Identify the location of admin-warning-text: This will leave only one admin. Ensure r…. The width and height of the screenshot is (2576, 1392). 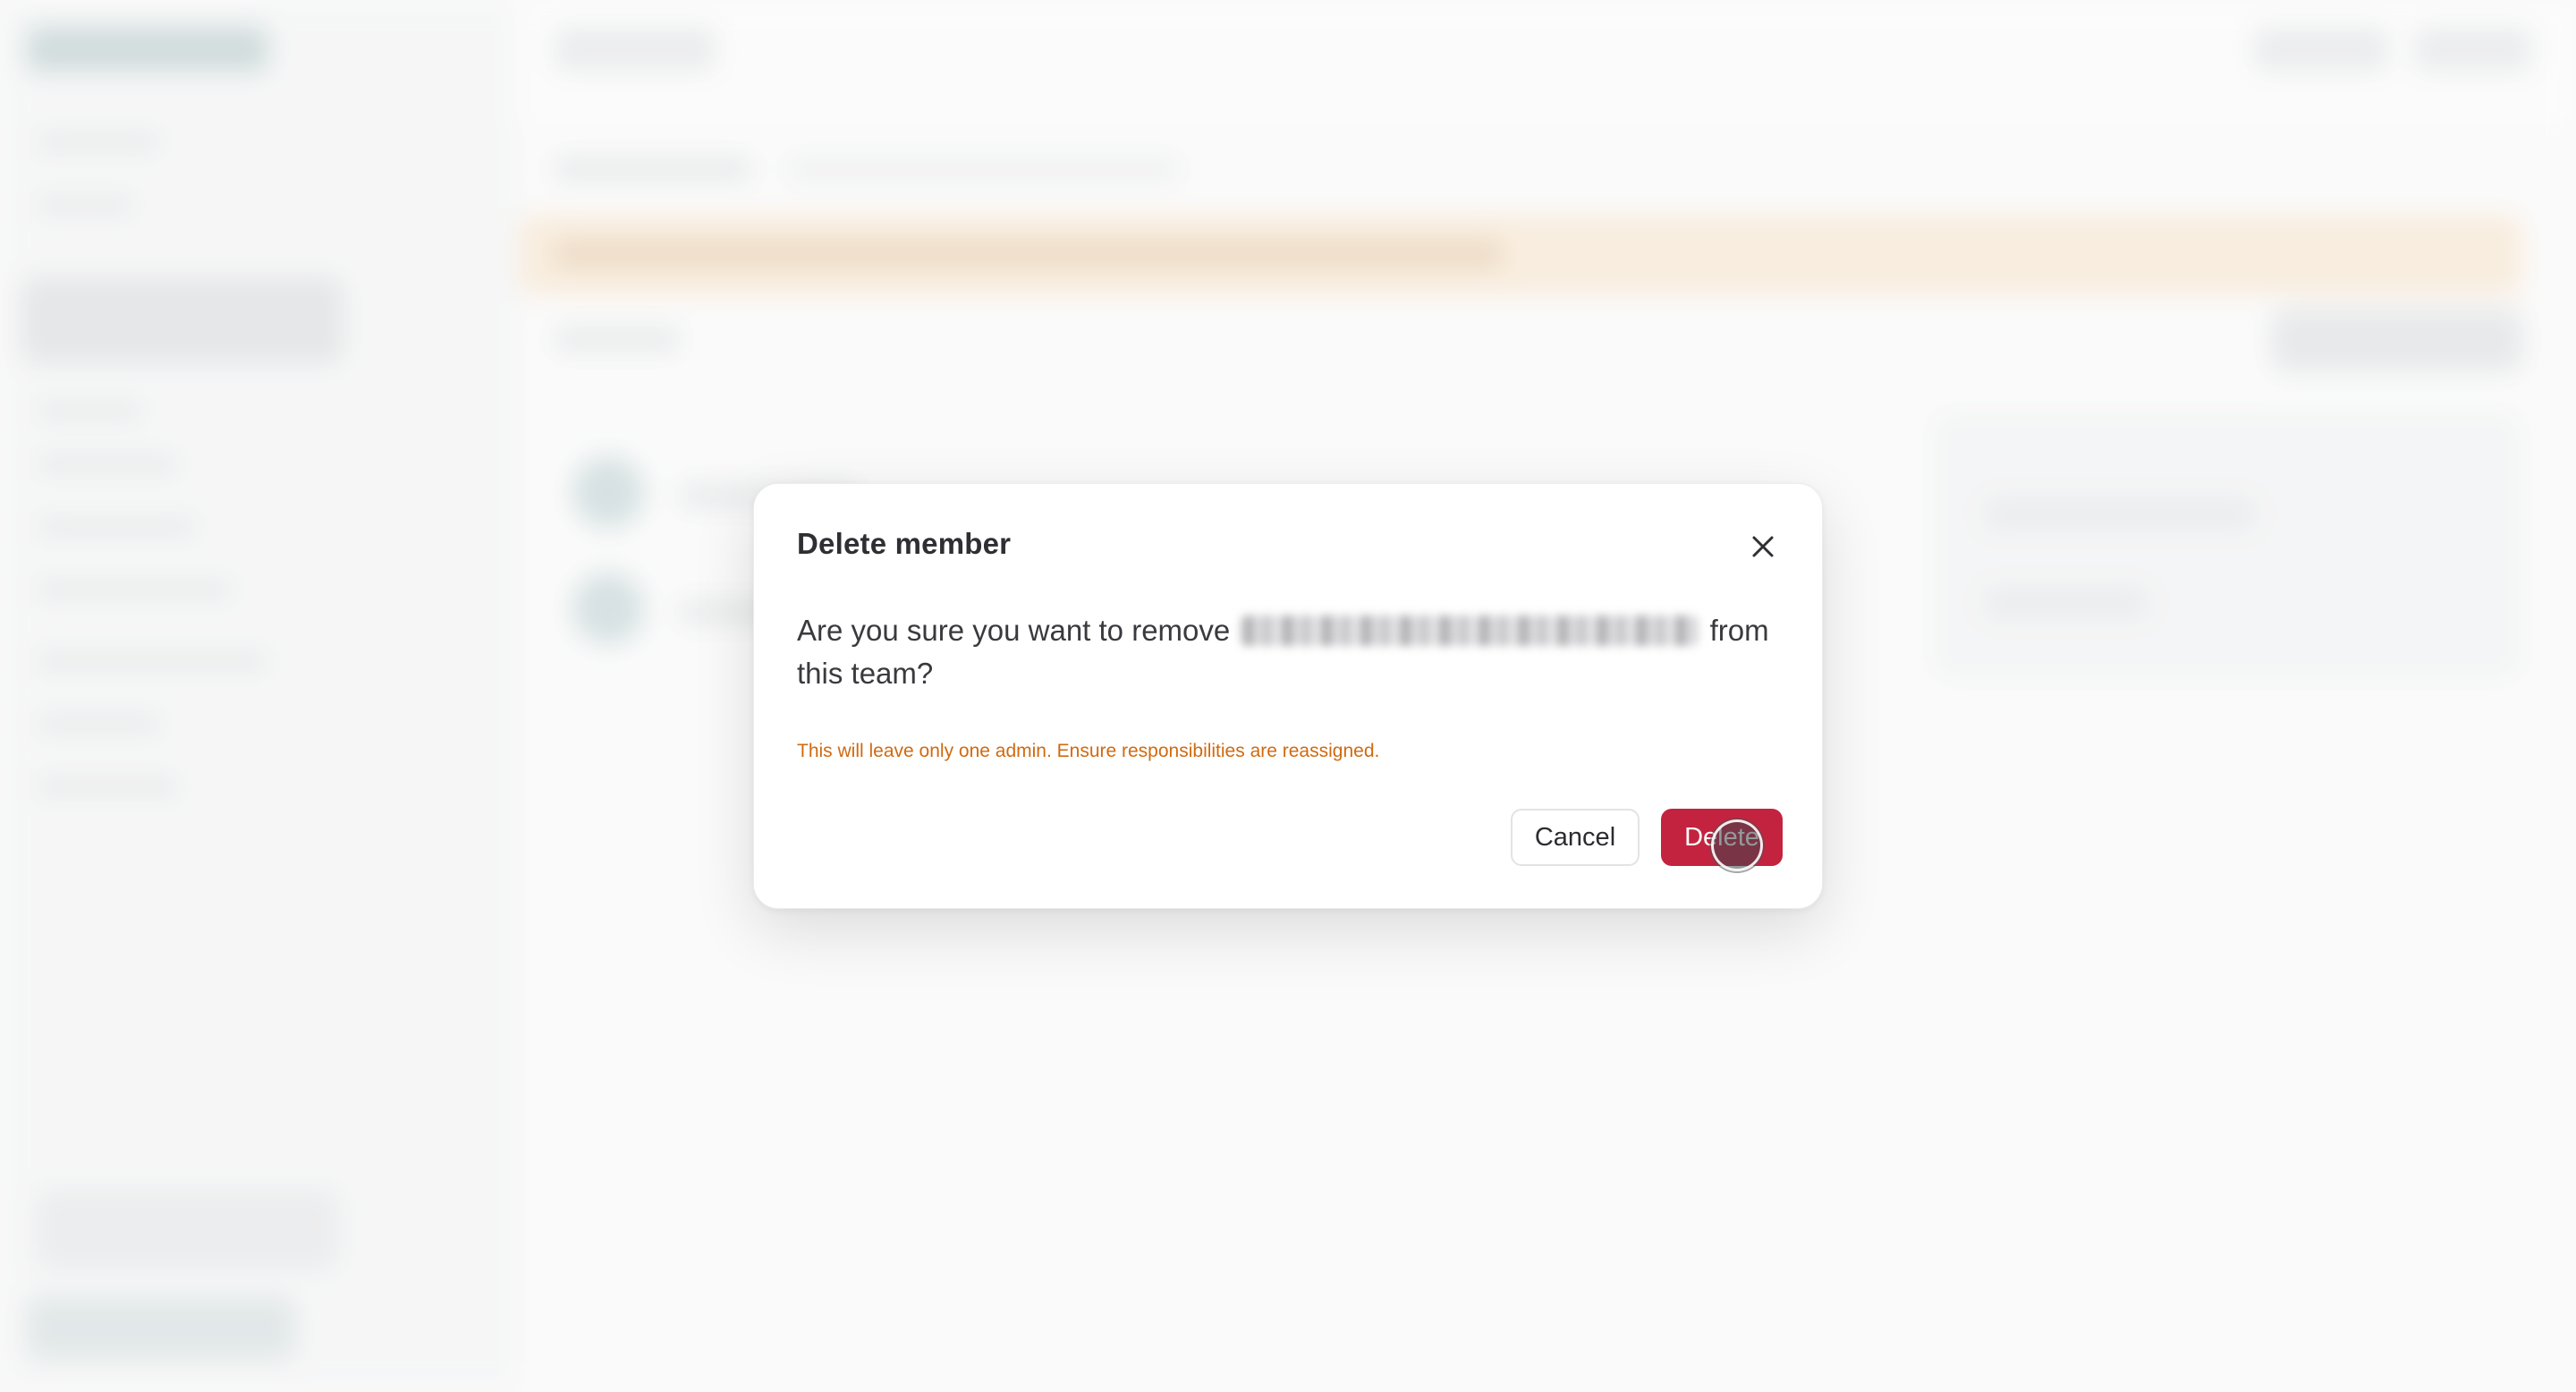
(1088, 751).